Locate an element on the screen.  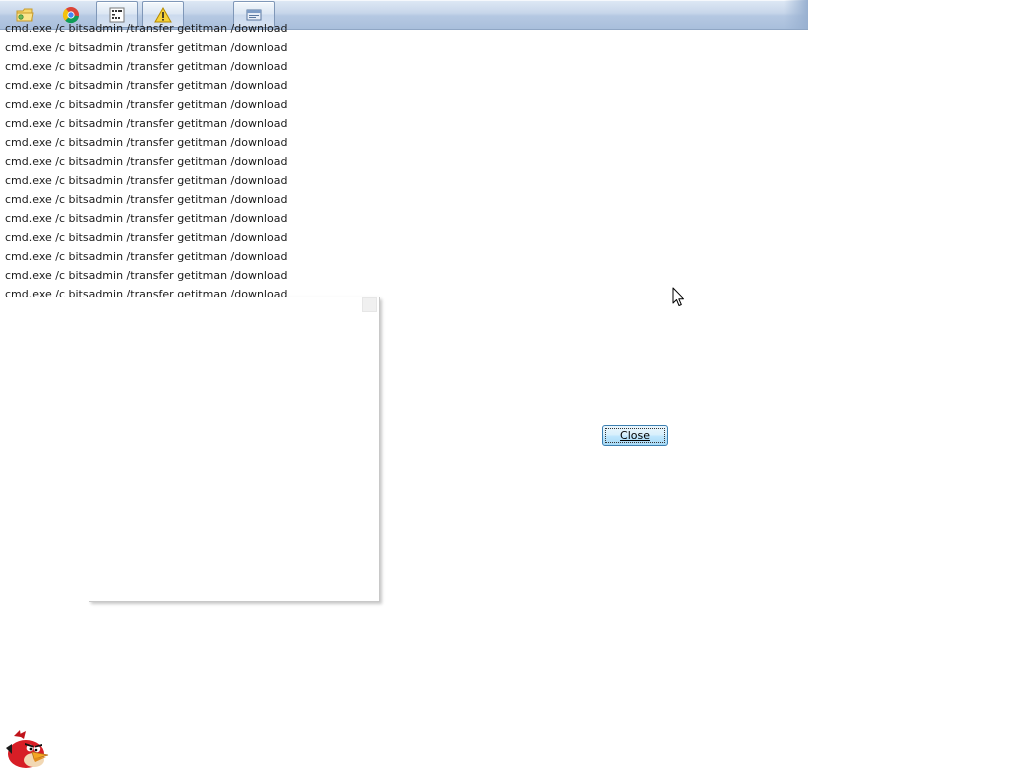
window-corner-square is located at coordinates (369, 304).